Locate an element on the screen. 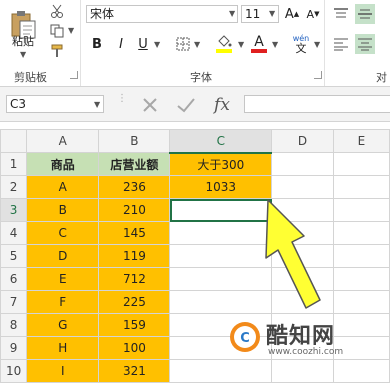 The width and height of the screenshot is (390, 390). borders-button is located at coordinates (183, 44).